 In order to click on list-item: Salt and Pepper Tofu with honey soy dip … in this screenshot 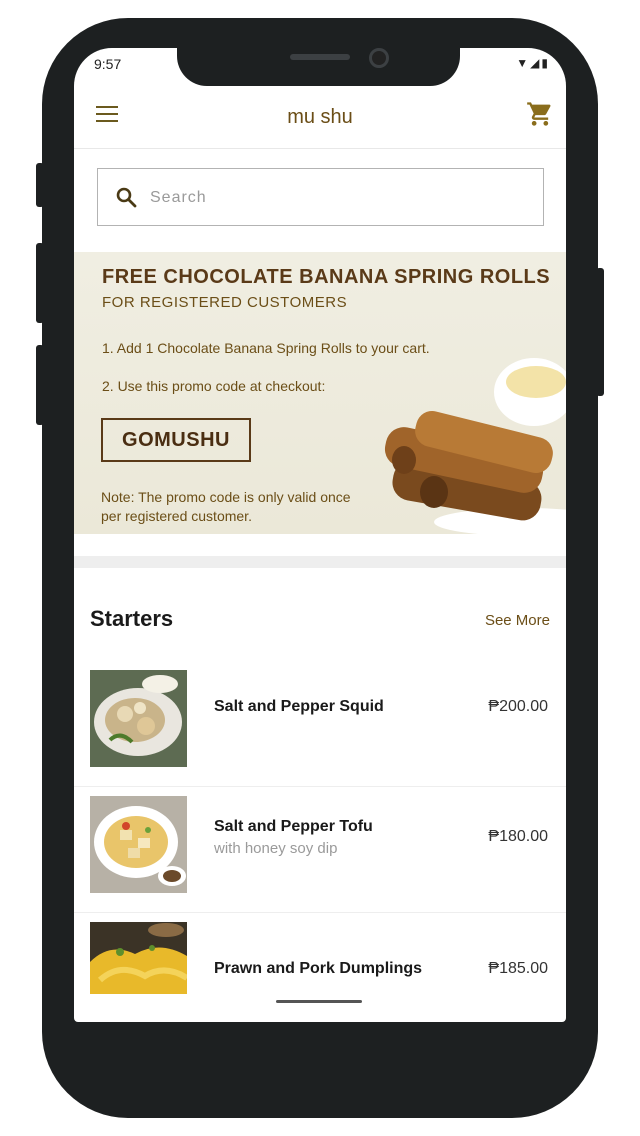, I will do `click(320, 849)`.